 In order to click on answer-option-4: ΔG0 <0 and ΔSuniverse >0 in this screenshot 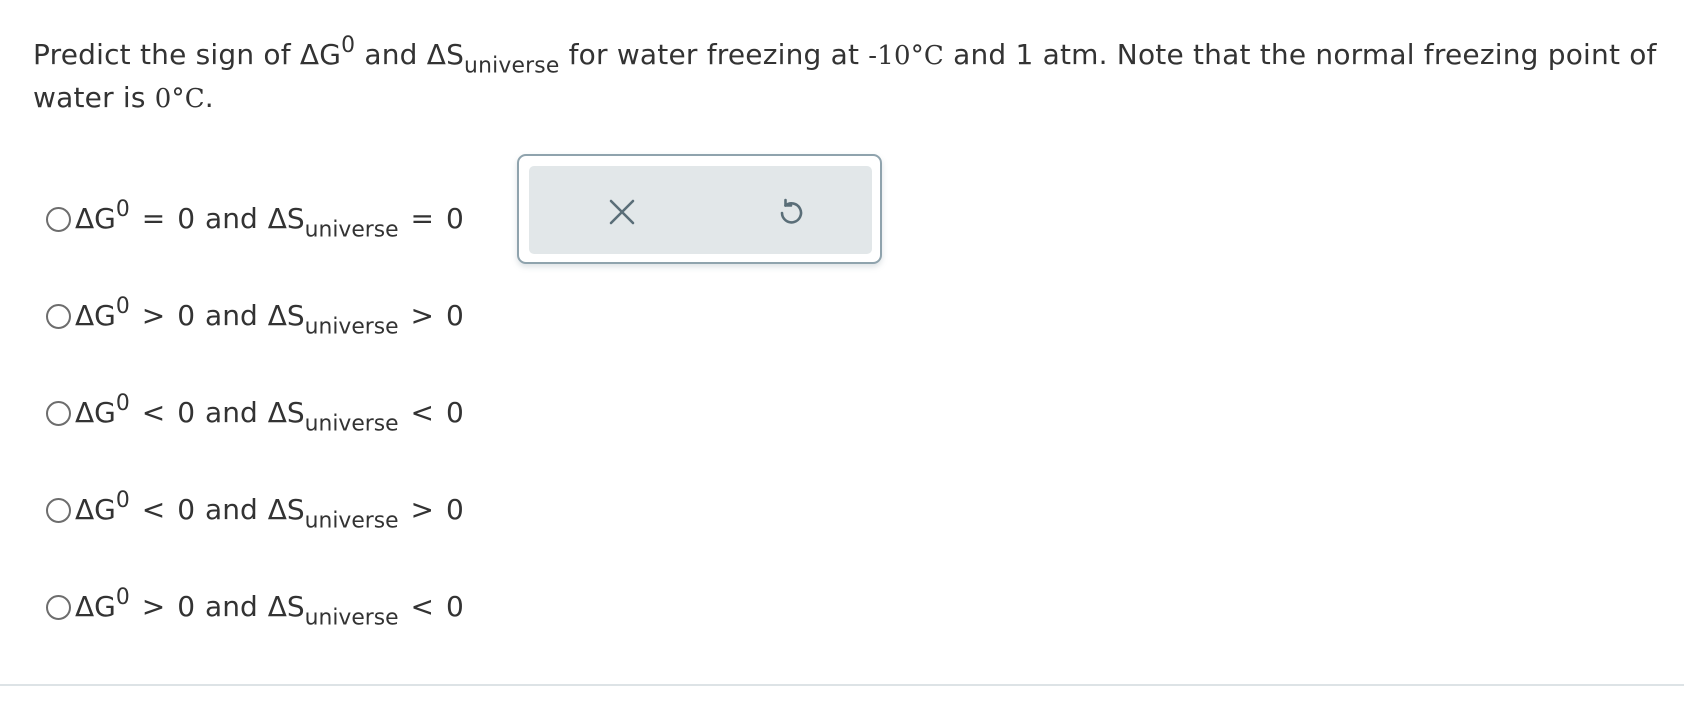, I will do `click(255, 539)`.